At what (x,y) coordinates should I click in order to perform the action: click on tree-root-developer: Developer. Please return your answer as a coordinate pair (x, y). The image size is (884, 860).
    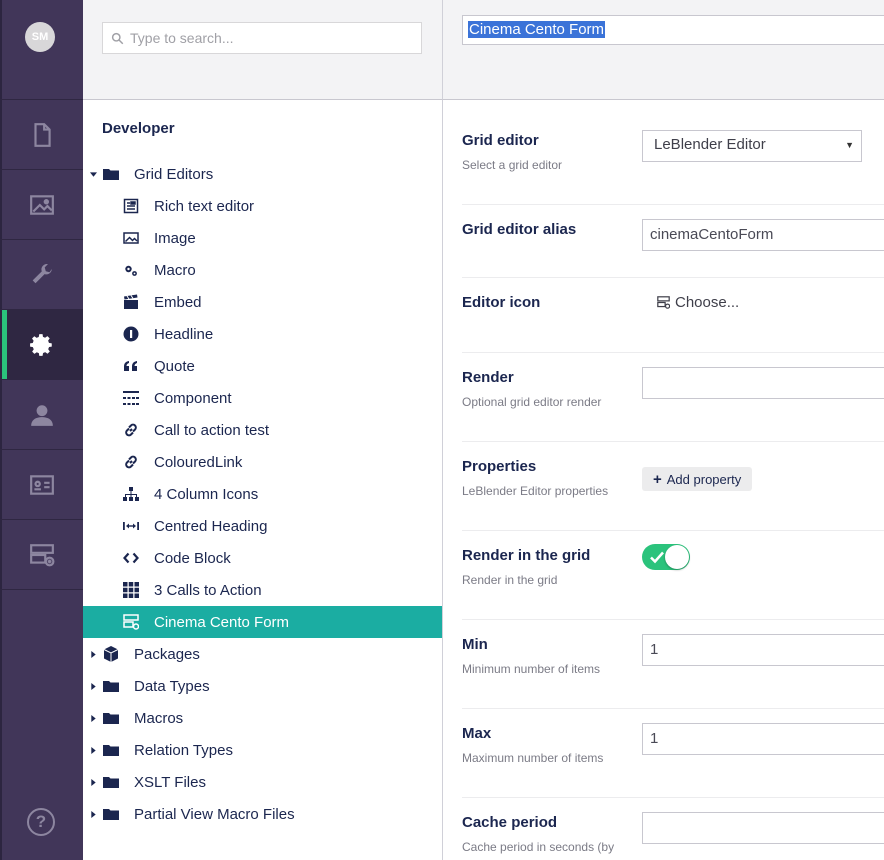
    Looking at the image, I should click on (138, 128).